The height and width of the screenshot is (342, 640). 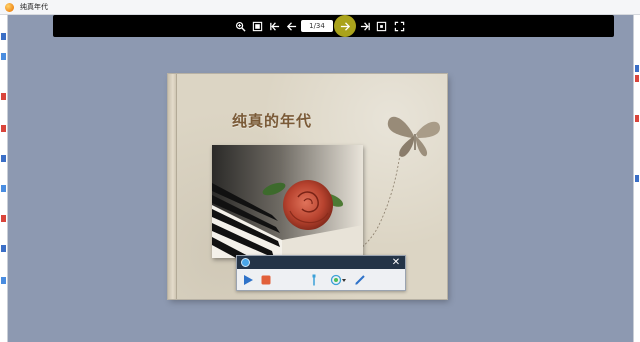 I want to click on next-page-button, so click(x=345, y=26).